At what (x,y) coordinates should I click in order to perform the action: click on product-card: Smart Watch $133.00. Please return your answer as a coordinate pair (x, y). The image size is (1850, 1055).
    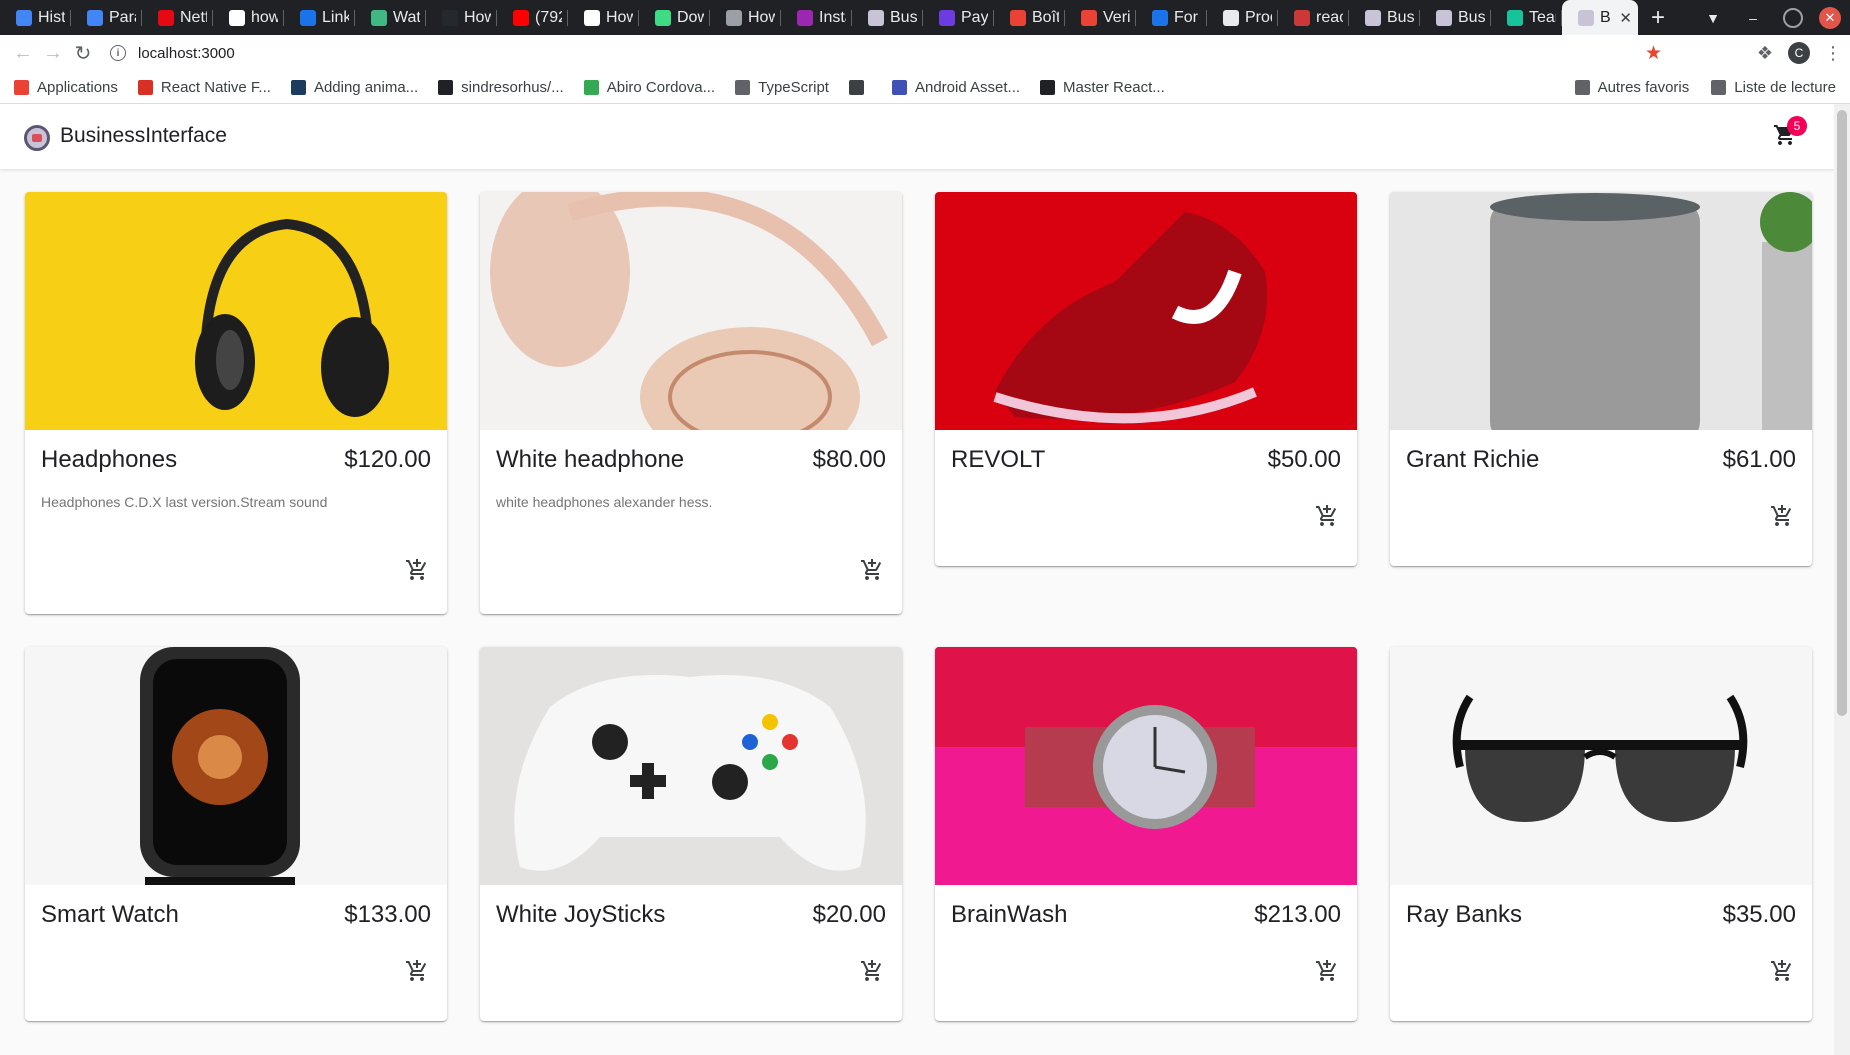
    Looking at the image, I should click on (236, 834).